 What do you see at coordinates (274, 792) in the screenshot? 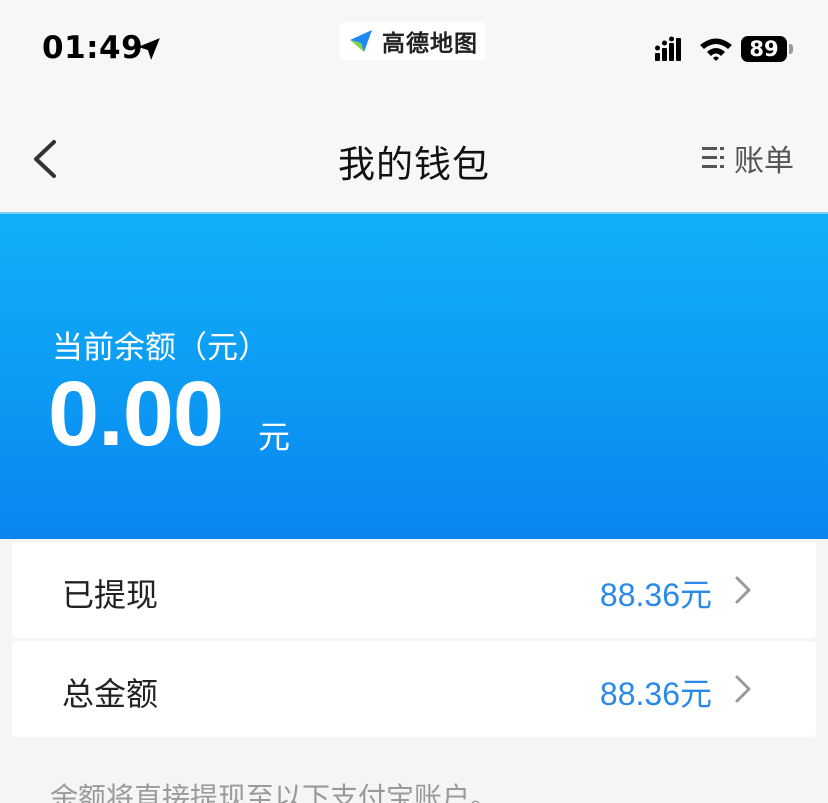
I see `withdraw-note: 余额将直接提现至以下支付宝账户。` at bounding box center [274, 792].